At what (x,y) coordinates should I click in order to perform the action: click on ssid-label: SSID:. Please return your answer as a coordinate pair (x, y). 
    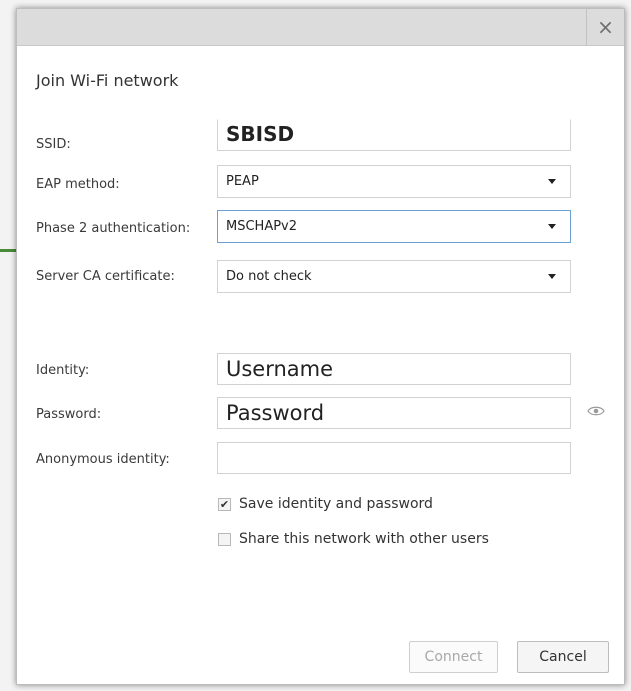
    Looking at the image, I should click on (53, 144).